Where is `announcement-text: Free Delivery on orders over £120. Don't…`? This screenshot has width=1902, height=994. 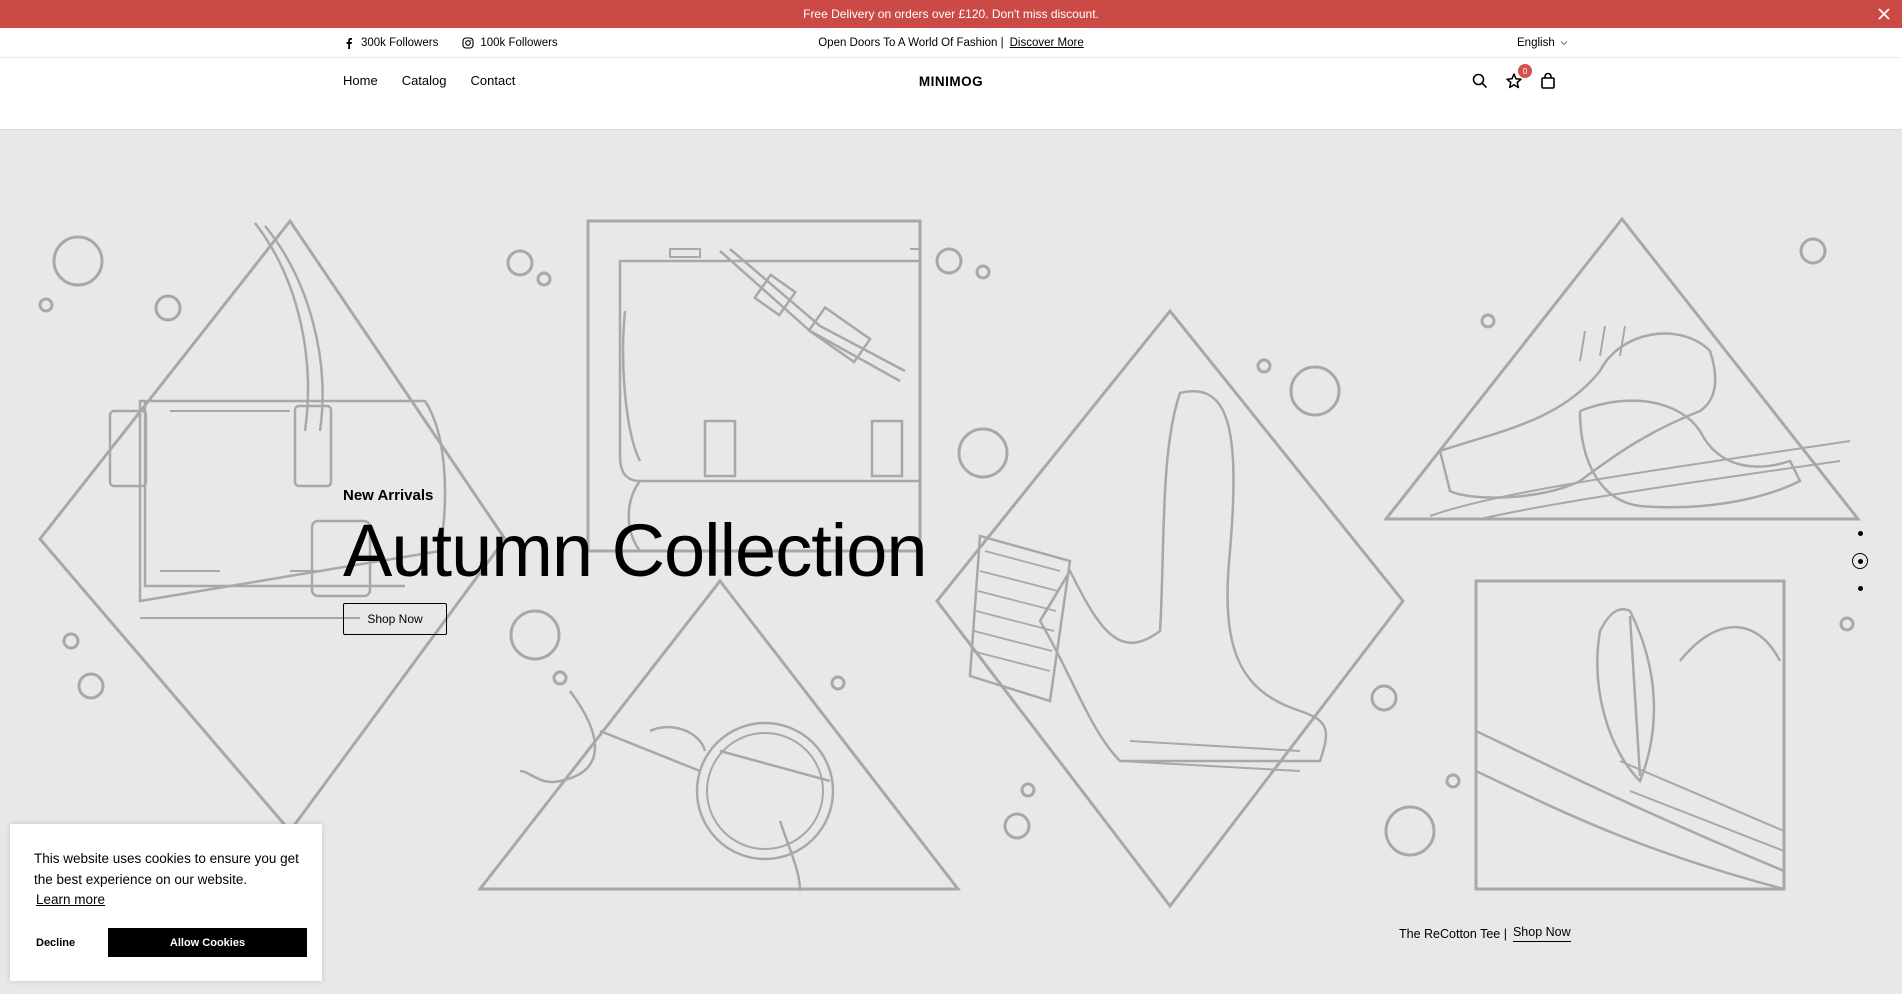 announcement-text: Free Delivery on orders over £120. Don't… is located at coordinates (951, 14).